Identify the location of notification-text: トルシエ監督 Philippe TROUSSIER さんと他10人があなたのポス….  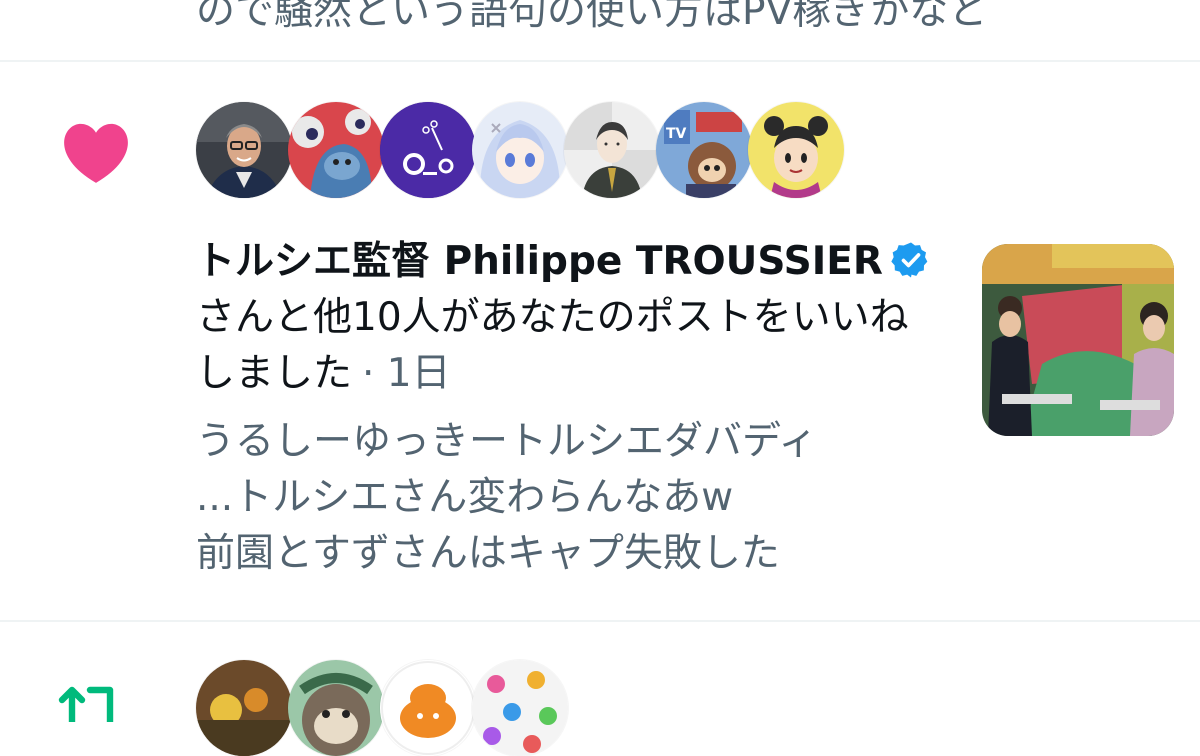
(566, 318).